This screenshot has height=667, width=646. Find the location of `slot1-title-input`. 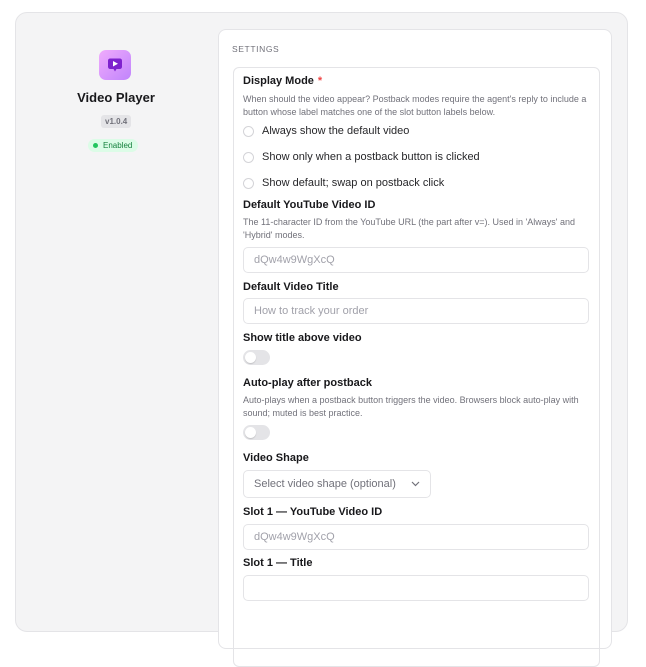

slot1-title-input is located at coordinates (416, 588).